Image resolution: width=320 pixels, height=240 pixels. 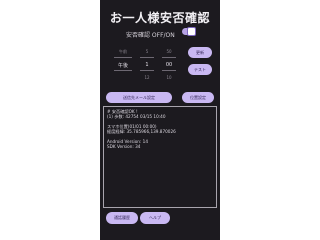 What do you see at coordinates (147, 51) in the screenshot?
I see `hour-option-above: 5` at bounding box center [147, 51].